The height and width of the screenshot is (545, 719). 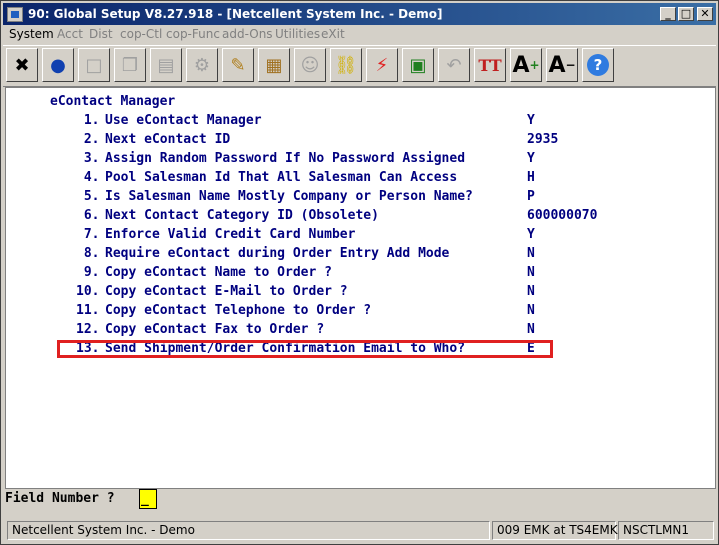 What do you see at coordinates (88, 329) in the screenshot?
I see `item-number: 12.` at bounding box center [88, 329].